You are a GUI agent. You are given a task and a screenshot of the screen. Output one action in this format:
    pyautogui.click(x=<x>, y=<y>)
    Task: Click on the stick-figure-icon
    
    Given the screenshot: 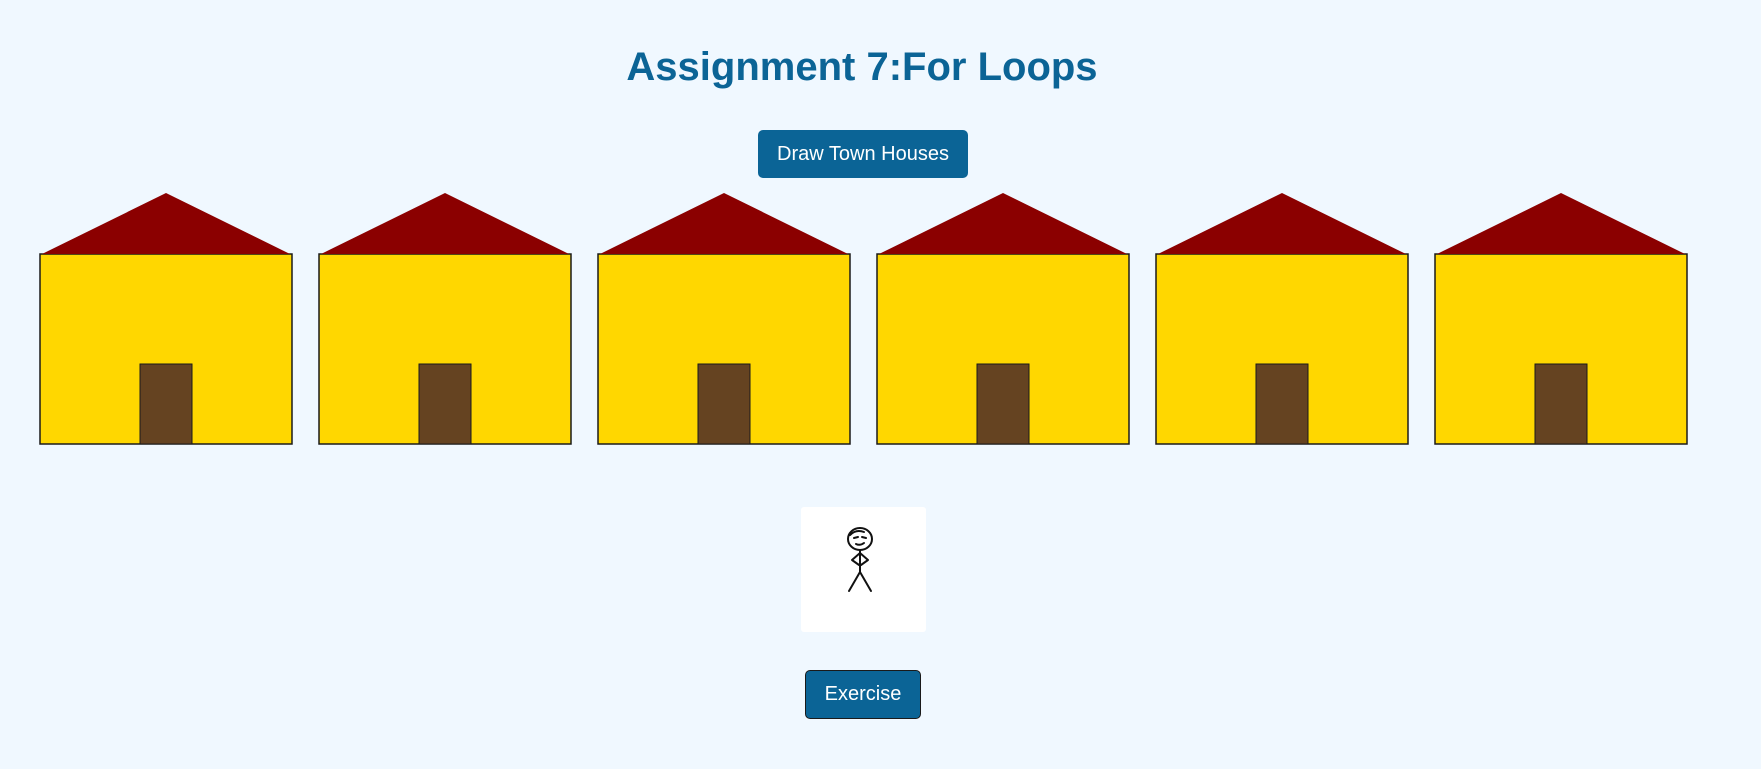 What is the action you would take?
    pyautogui.click(x=860, y=559)
    